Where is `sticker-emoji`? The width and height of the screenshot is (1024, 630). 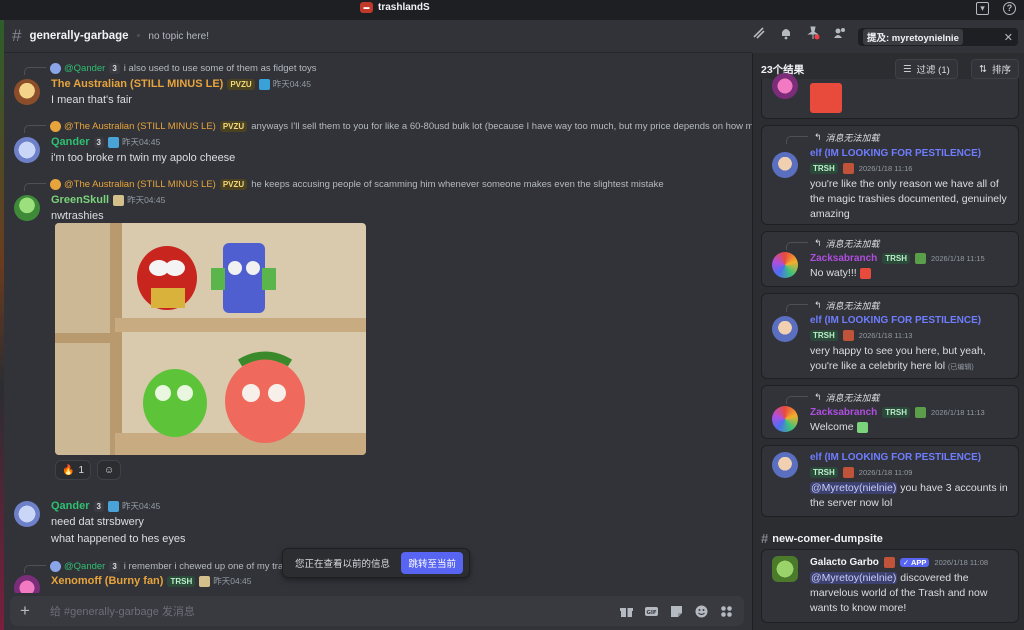 sticker-emoji is located at coordinates (862, 427).